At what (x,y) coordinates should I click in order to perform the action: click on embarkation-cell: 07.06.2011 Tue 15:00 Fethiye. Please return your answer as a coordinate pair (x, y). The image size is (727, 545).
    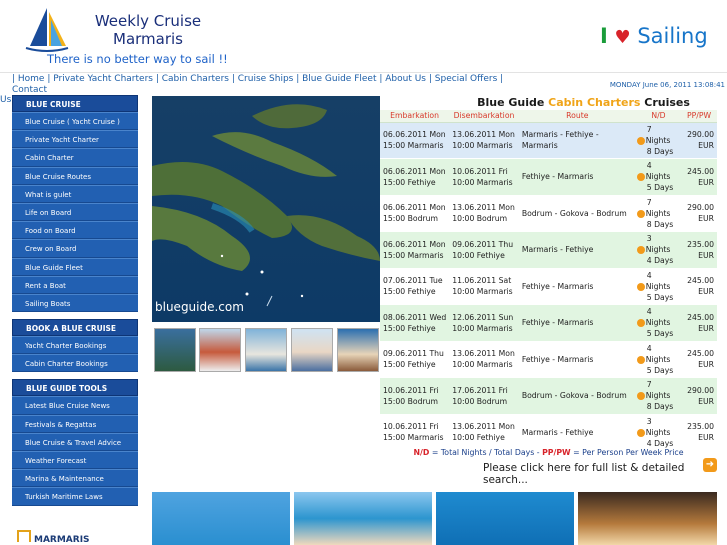
    Looking at the image, I should click on (415, 286).